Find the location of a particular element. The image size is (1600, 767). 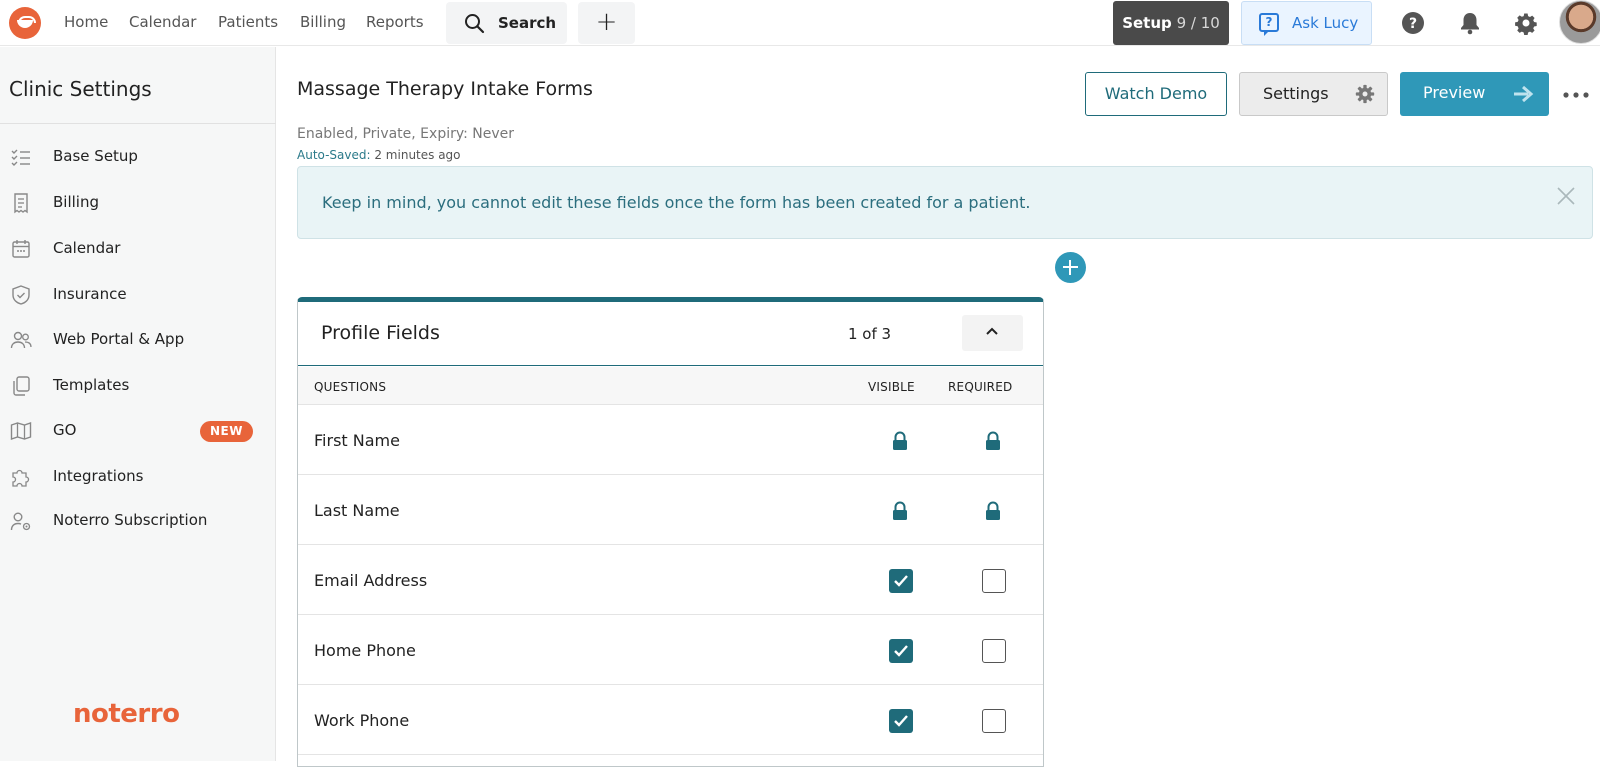

autosave-label: Auto-Saved: is located at coordinates (334, 155).